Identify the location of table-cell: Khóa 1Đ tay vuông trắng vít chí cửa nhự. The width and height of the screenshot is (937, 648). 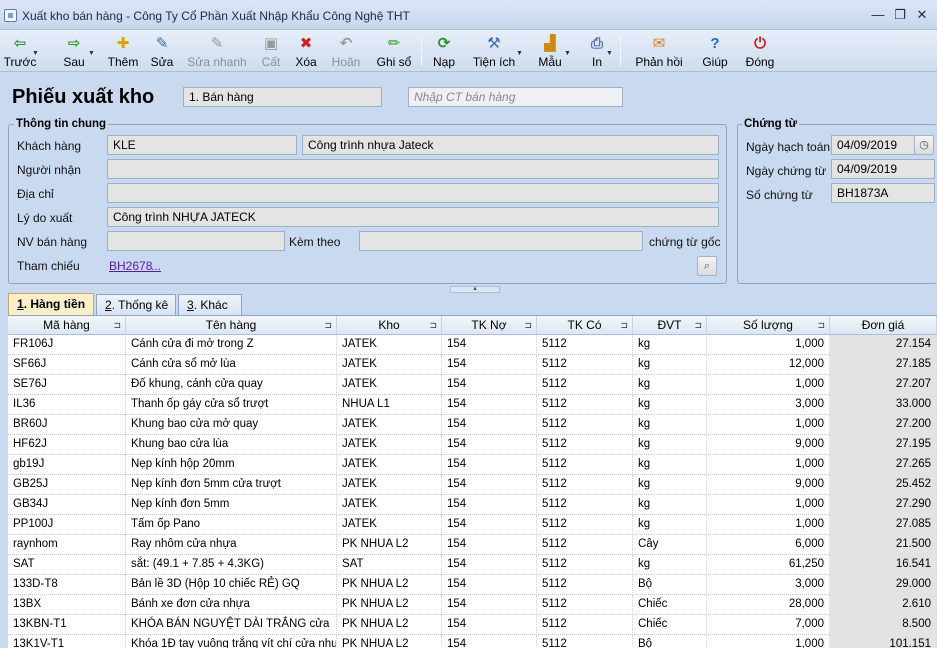
(231, 641).